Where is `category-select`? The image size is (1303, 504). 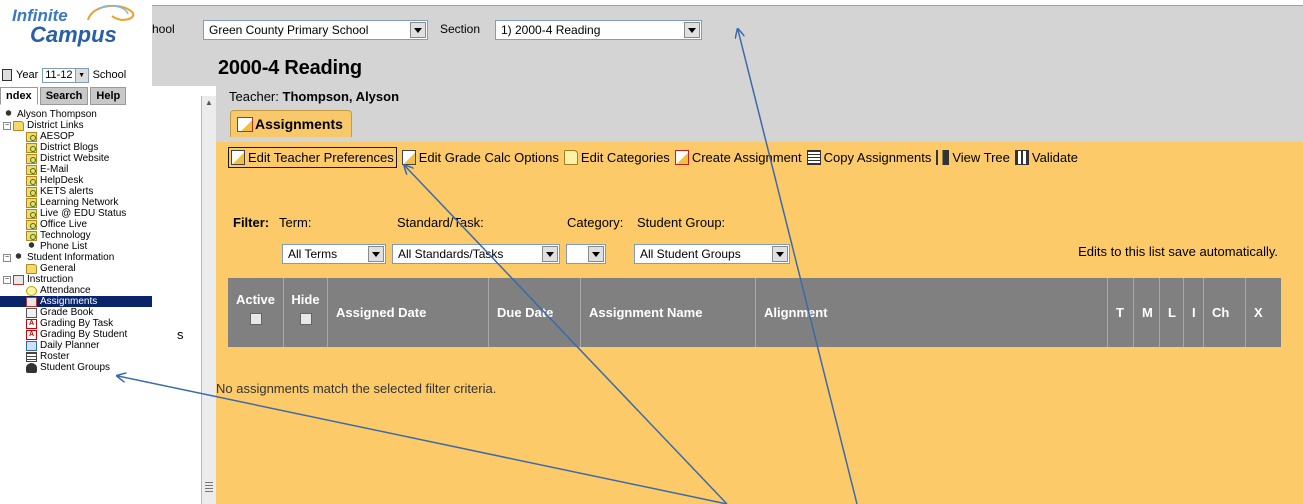
category-select is located at coordinates (586, 254).